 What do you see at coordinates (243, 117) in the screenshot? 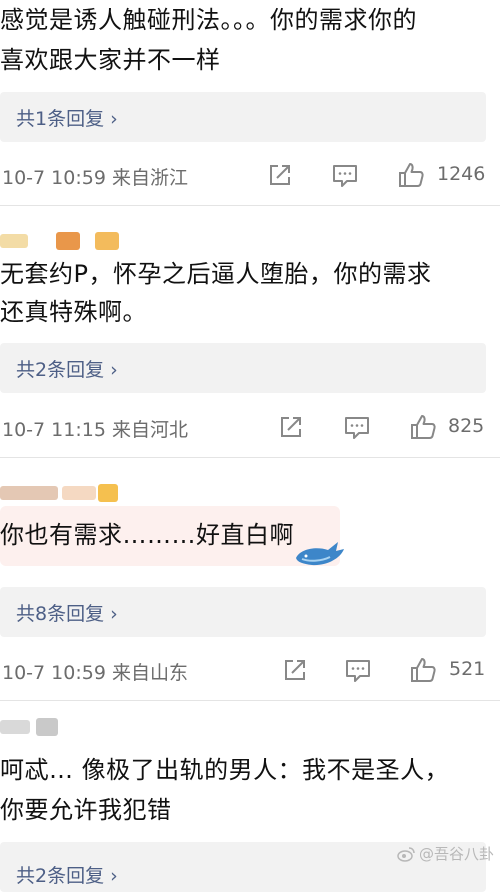
I see `reply-box: 共1条回复 ›` at bounding box center [243, 117].